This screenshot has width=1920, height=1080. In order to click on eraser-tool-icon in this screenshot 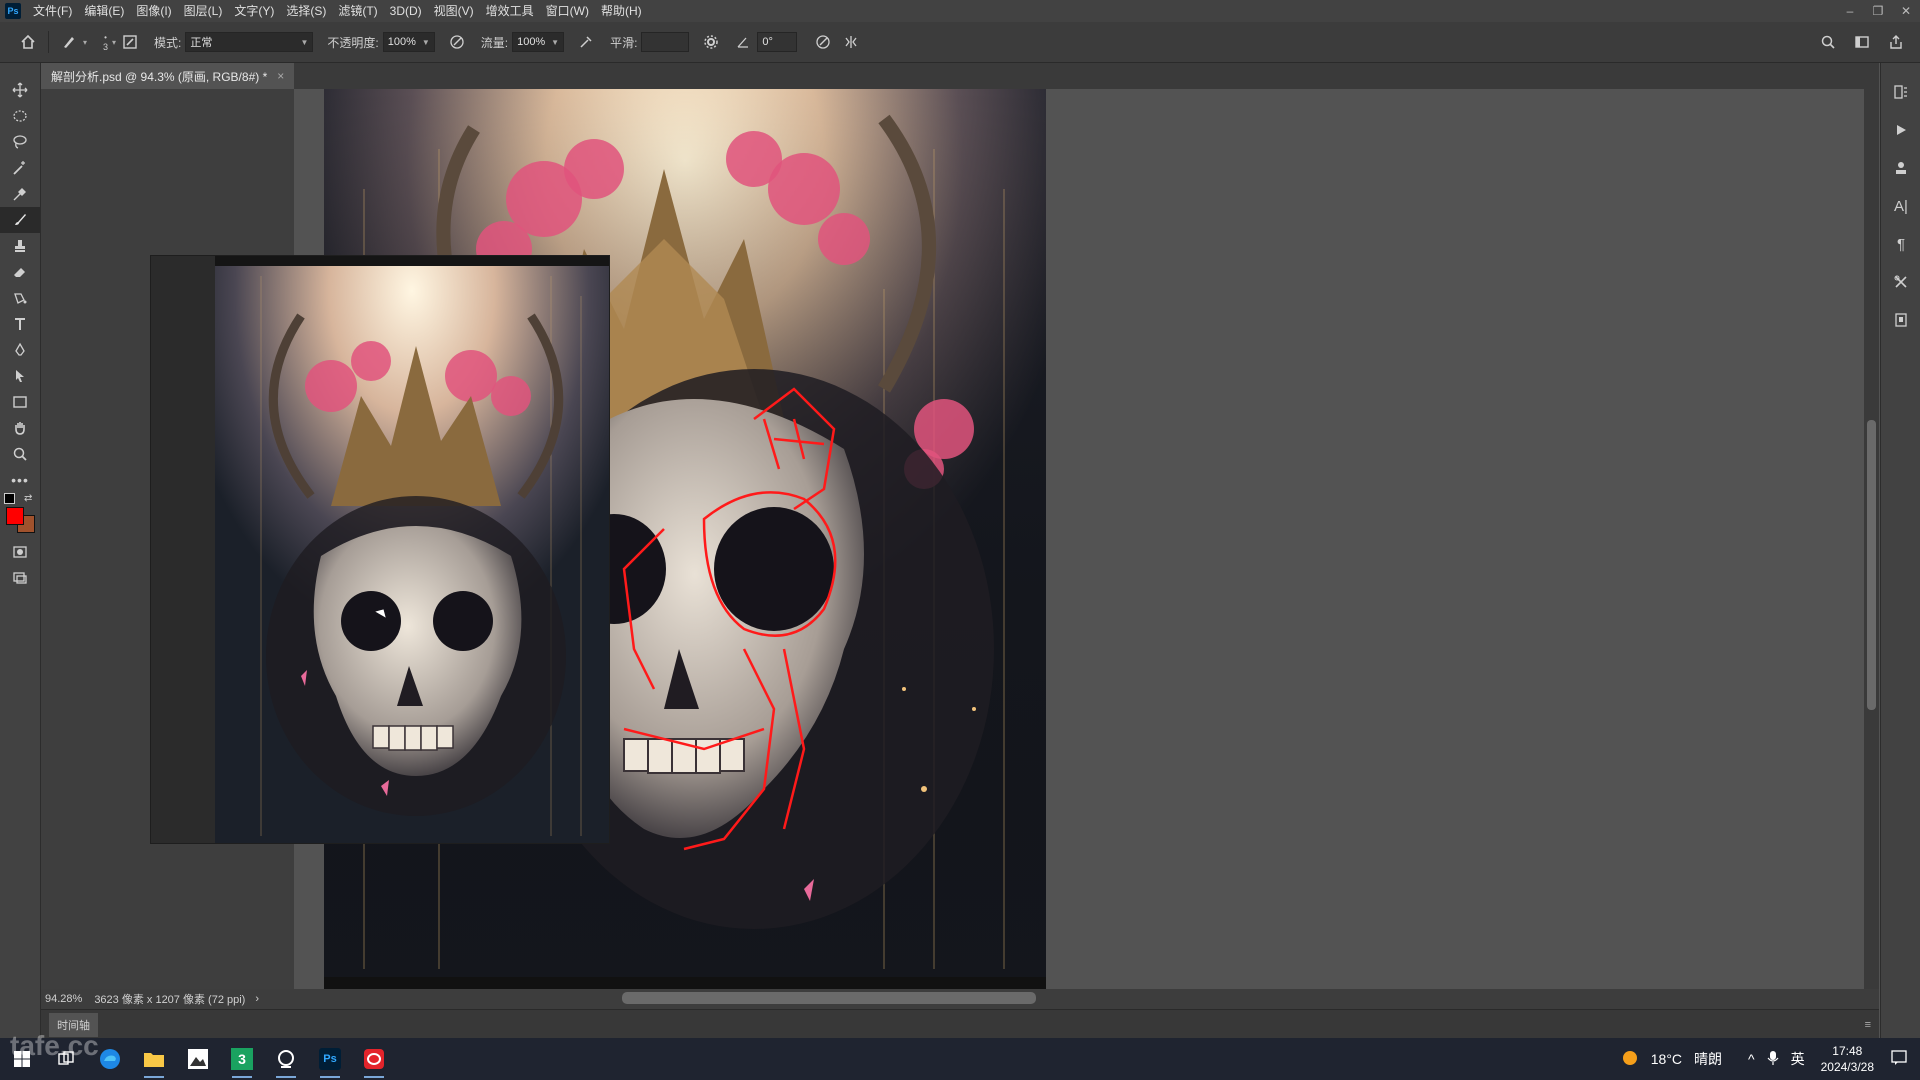, I will do `click(20, 272)`.